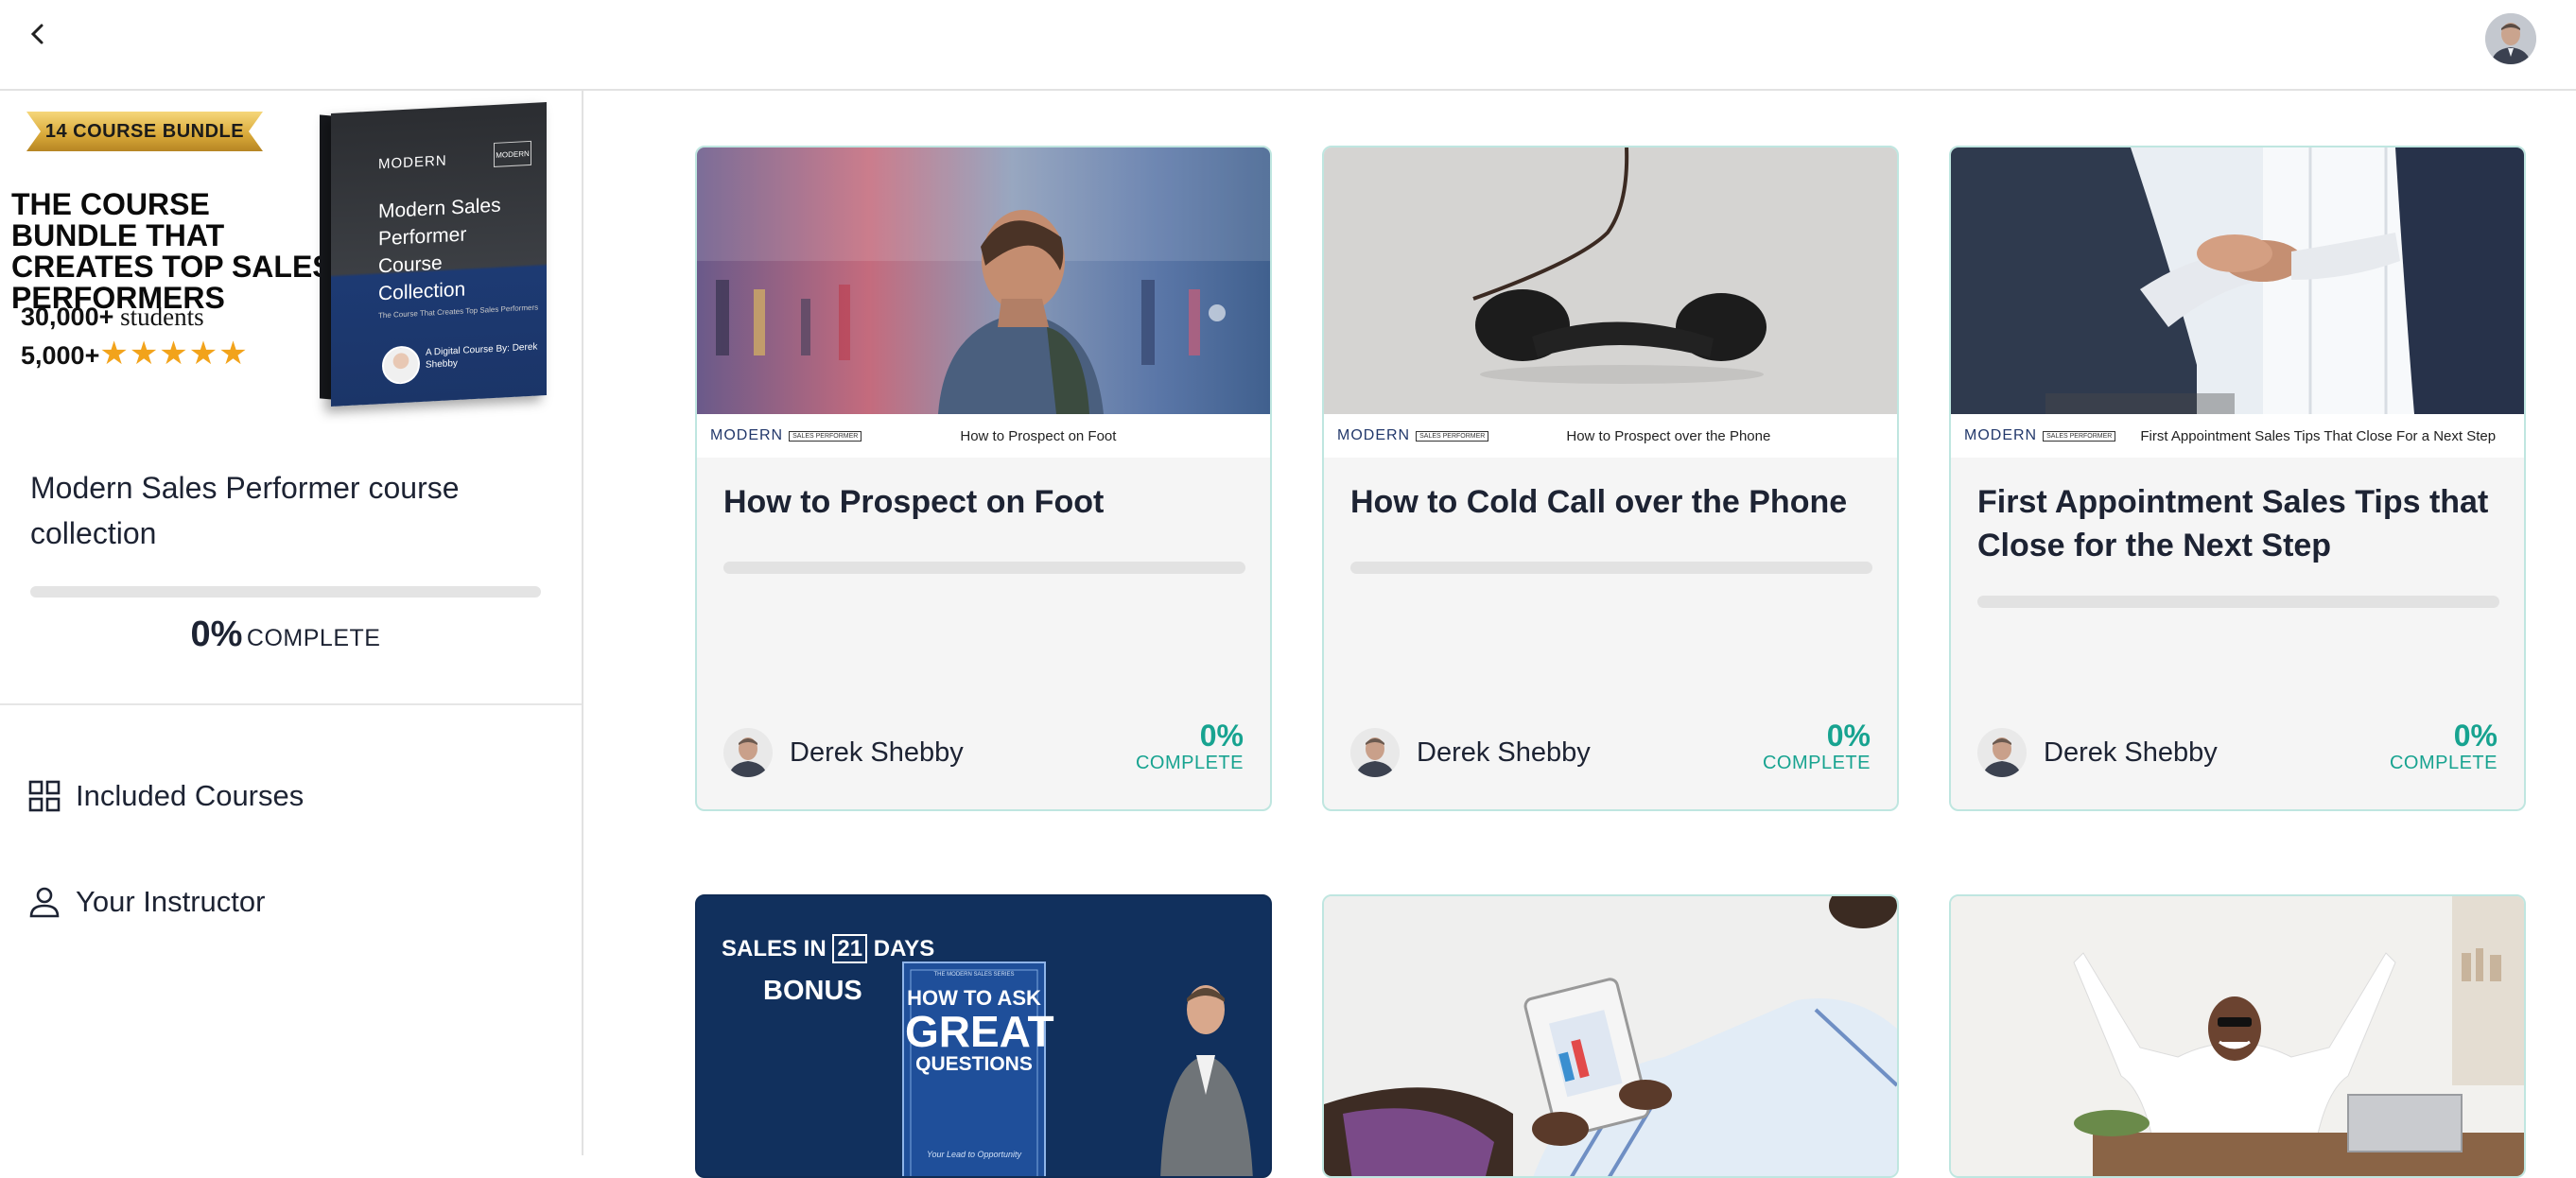 The width and height of the screenshot is (2576, 1178). I want to click on bonus-label: BONUS, so click(812, 991).